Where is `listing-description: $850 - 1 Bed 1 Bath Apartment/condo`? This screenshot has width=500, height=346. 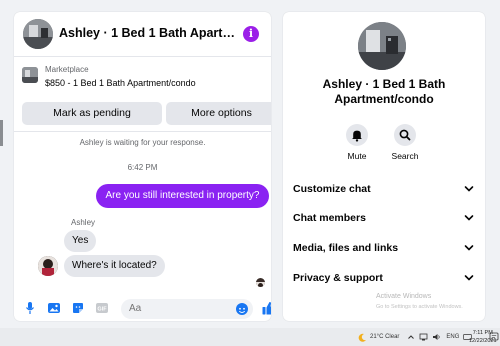
listing-description: $850 - 1 Bed 1 Bath Apartment/condo is located at coordinates (120, 83).